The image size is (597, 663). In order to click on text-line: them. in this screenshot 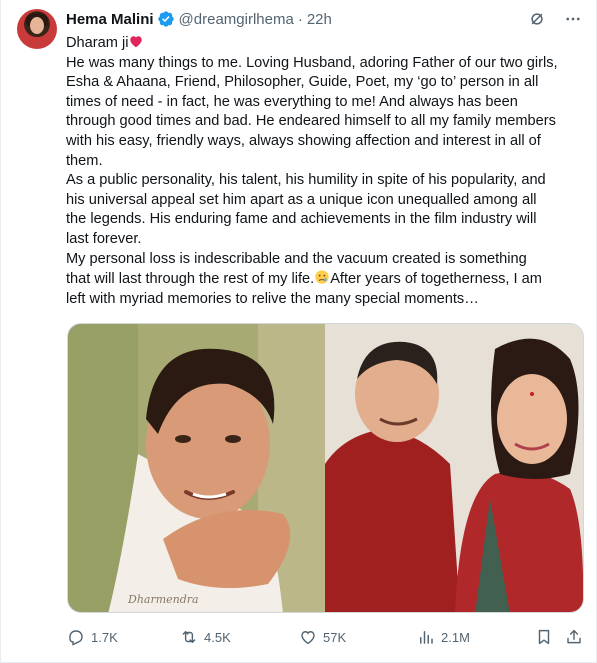, I will do `click(84, 160)`.